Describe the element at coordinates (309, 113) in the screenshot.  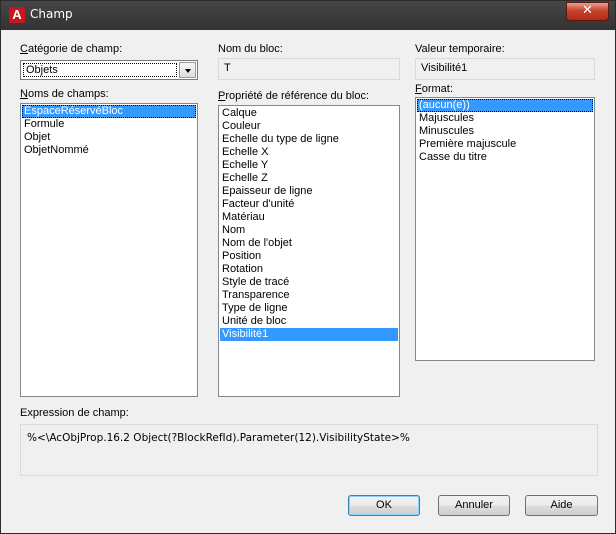
I see `list-item: Calque` at that location.